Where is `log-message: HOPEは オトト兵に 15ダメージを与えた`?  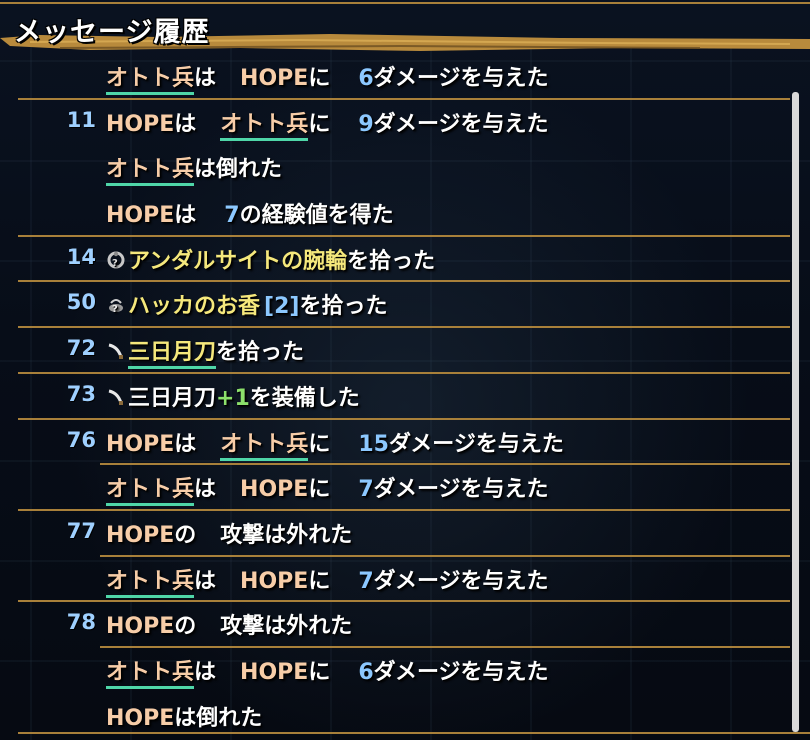
log-message: HOPEは オトト兵に 15ダメージを与えた is located at coordinates (335, 443).